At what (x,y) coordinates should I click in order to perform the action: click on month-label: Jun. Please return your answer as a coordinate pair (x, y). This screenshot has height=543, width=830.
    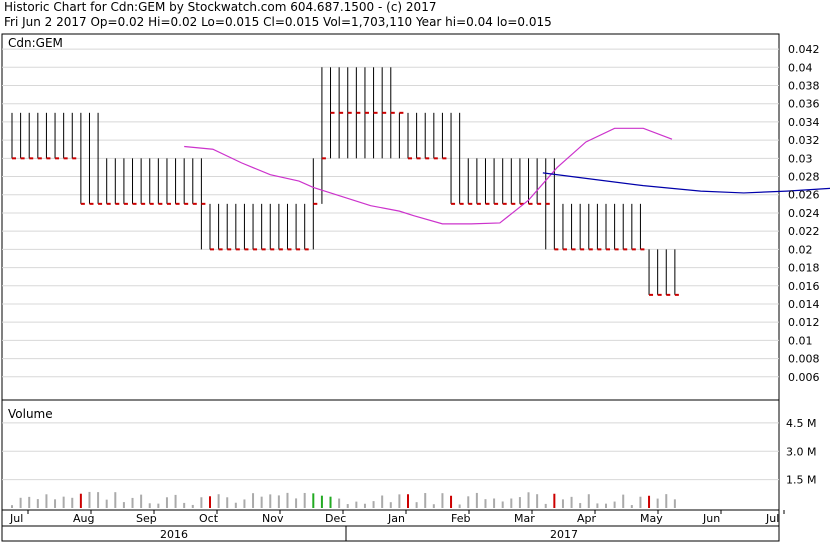
    Looking at the image, I should click on (711, 518).